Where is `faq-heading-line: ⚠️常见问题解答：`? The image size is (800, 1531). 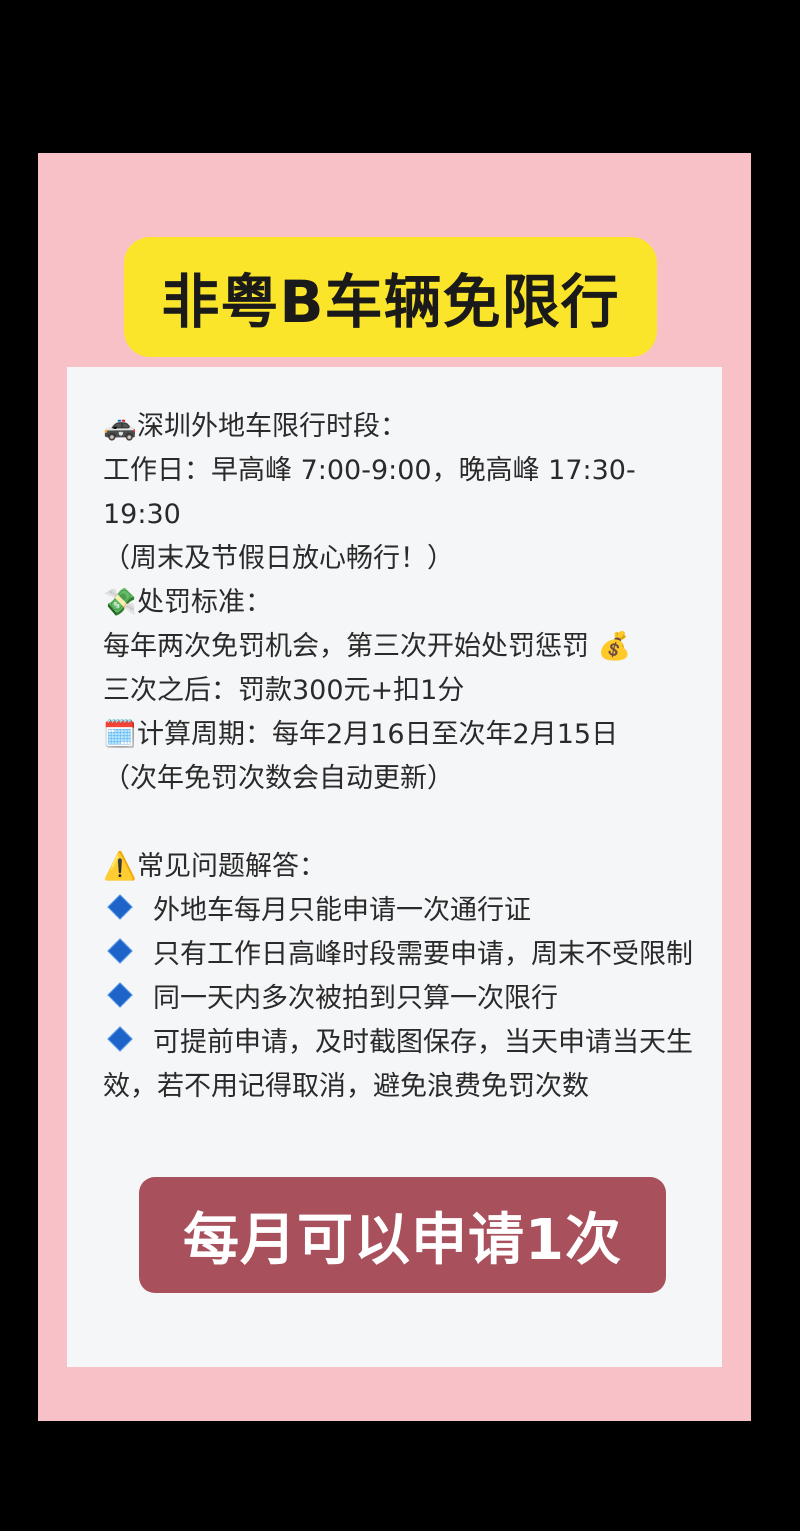 faq-heading-line: ⚠️常见问题解答： is located at coordinates (403, 867).